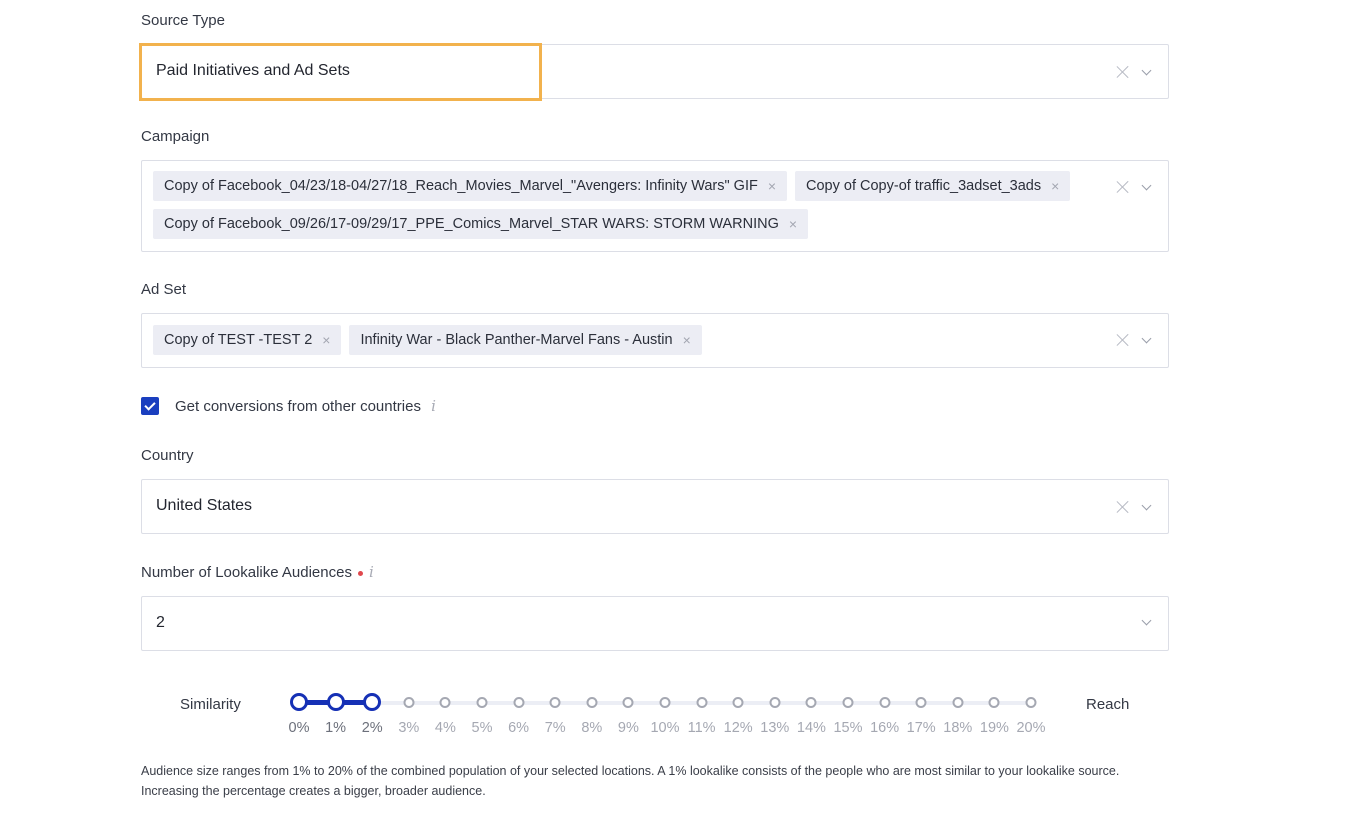  I want to click on source-type-label: Source Type, so click(183, 20).